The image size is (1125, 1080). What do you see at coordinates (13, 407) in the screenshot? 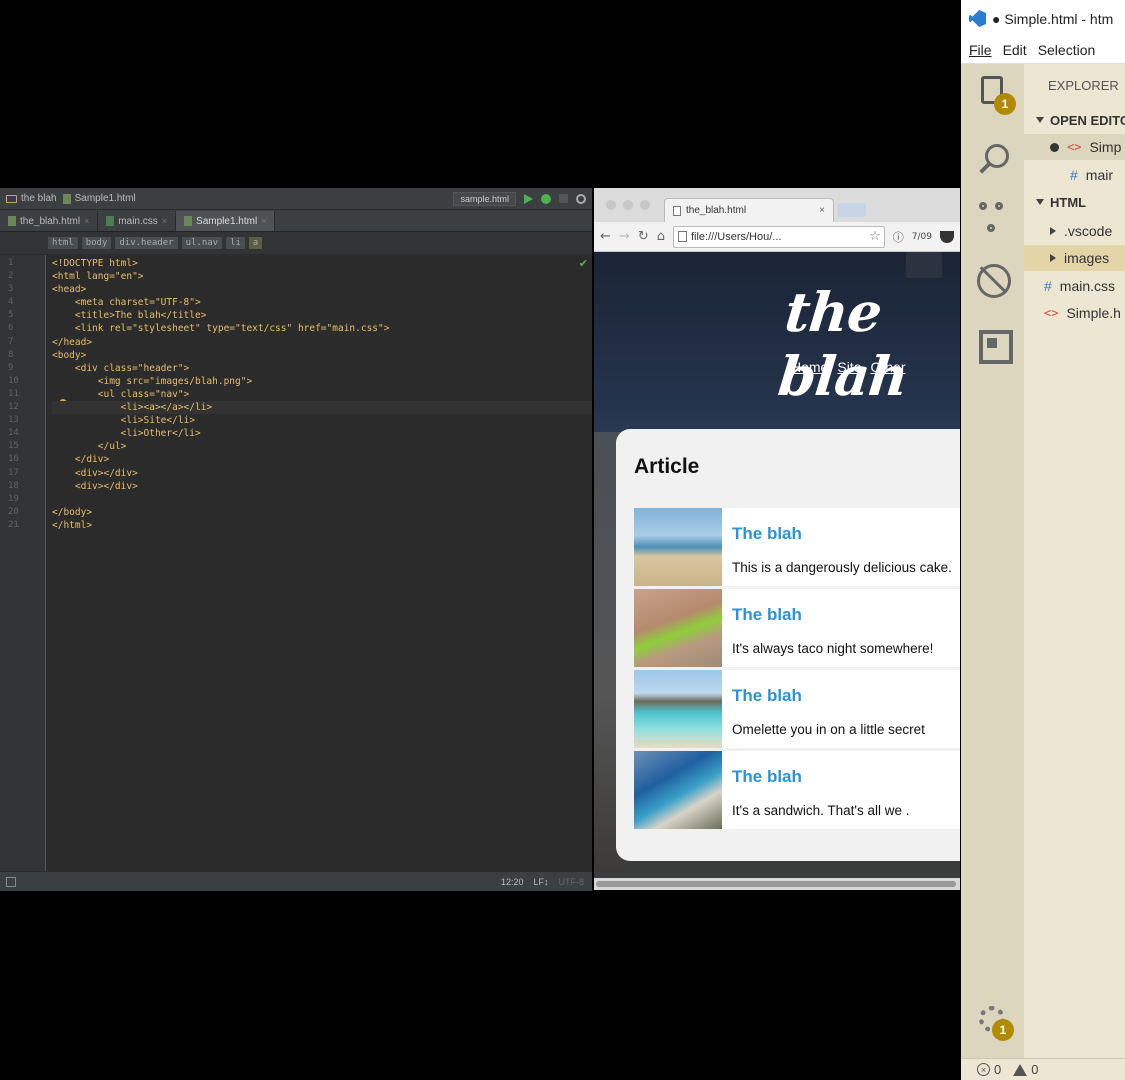
I see `line-number: 12` at bounding box center [13, 407].